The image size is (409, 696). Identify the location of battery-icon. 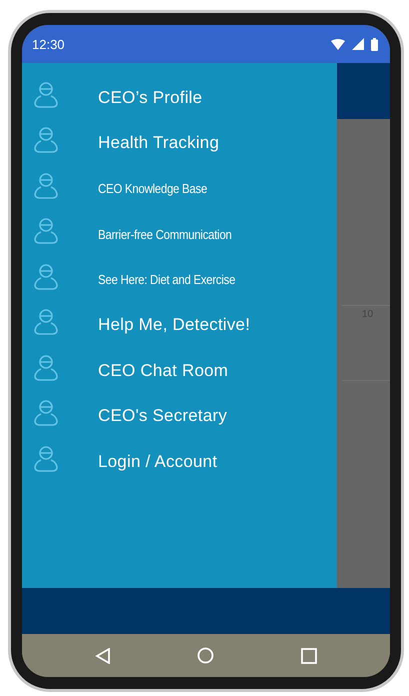
(374, 44).